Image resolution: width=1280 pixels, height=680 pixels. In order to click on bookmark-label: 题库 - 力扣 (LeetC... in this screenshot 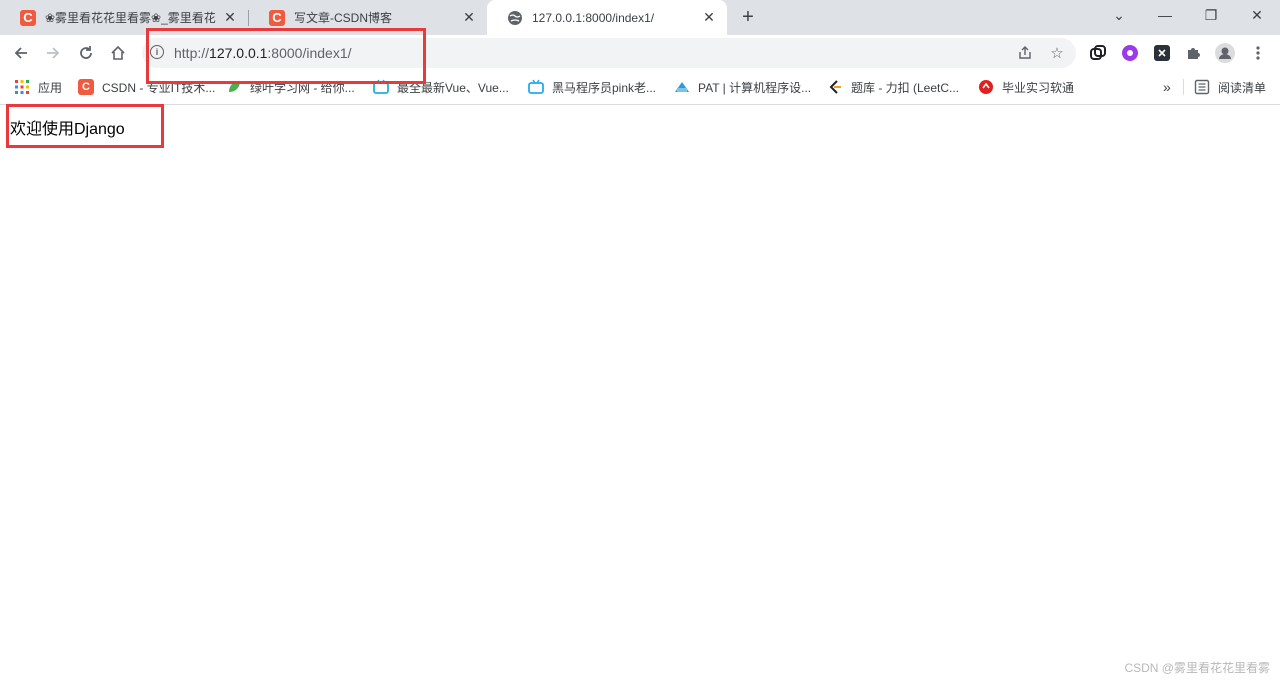, I will do `click(905, 87)`.